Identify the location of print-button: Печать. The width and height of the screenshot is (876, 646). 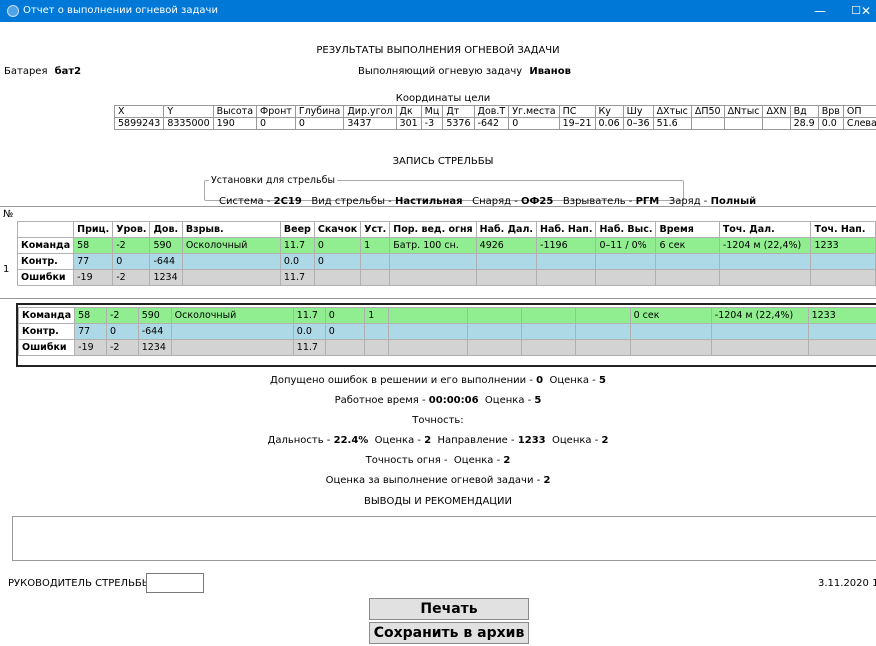
(449, 609).